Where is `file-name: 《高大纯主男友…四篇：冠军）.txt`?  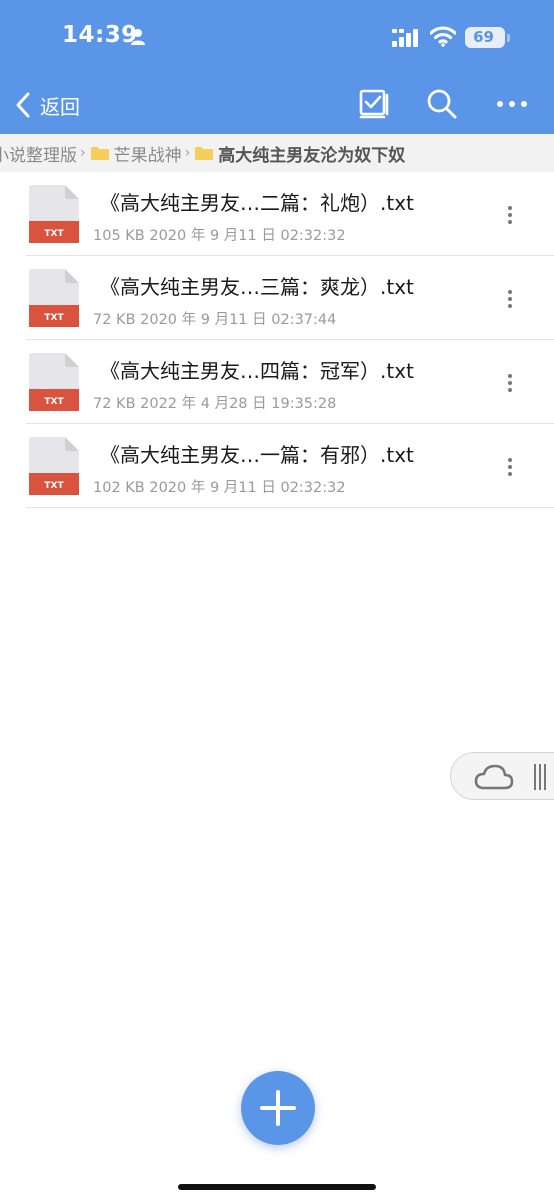
file-name: 《高大纯主男友…四篇：冠军）.txt is located at coordinates (257, 371).